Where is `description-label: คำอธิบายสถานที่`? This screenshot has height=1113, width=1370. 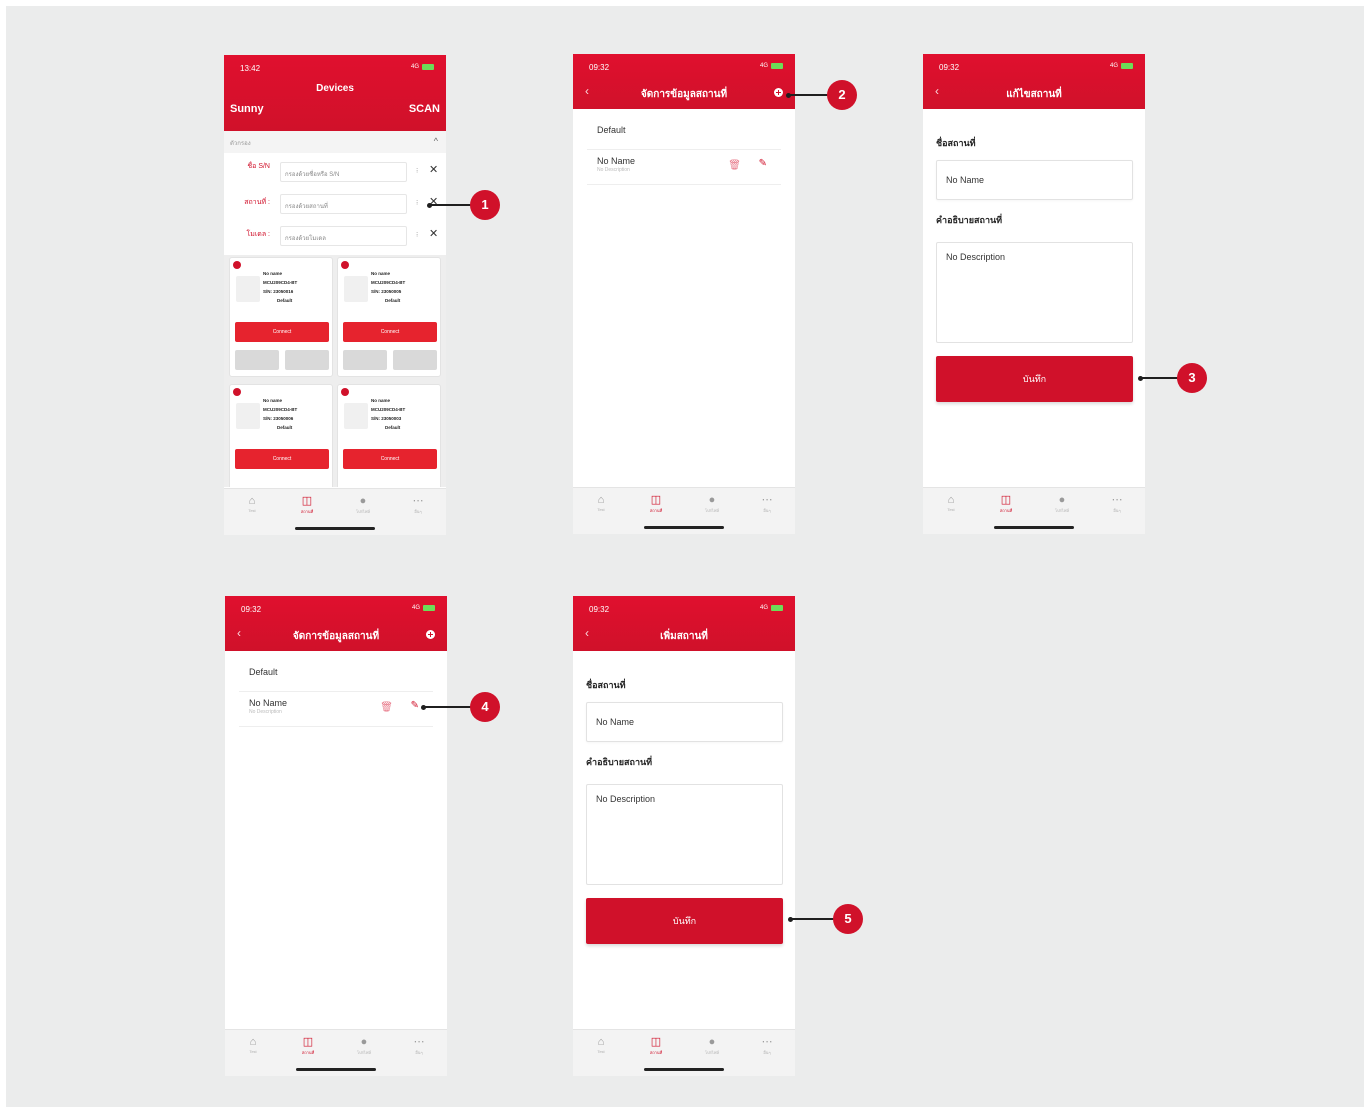
description-label: คำอธิบายสถานที่ is located at coordinates (619, 762).